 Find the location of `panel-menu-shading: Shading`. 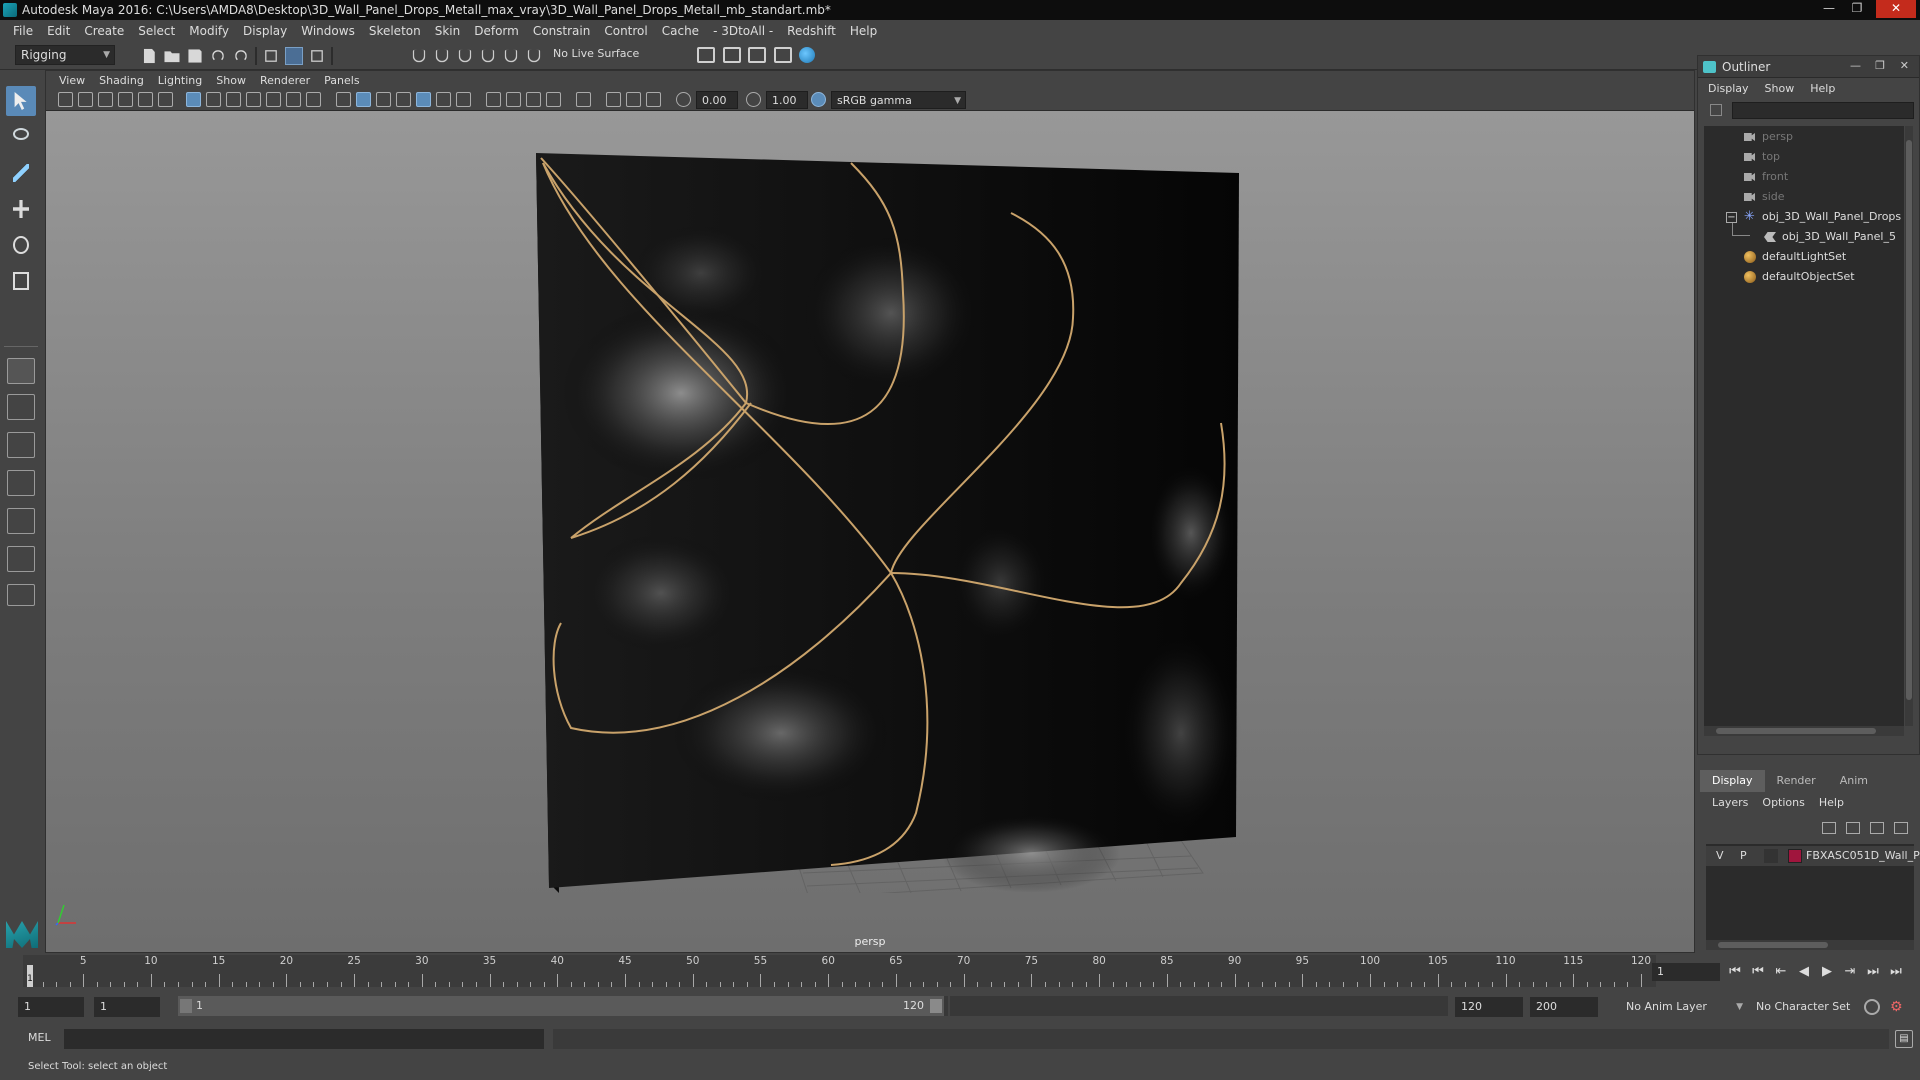

panel-menu-shading: Shading is located at coordinates (121, 80).